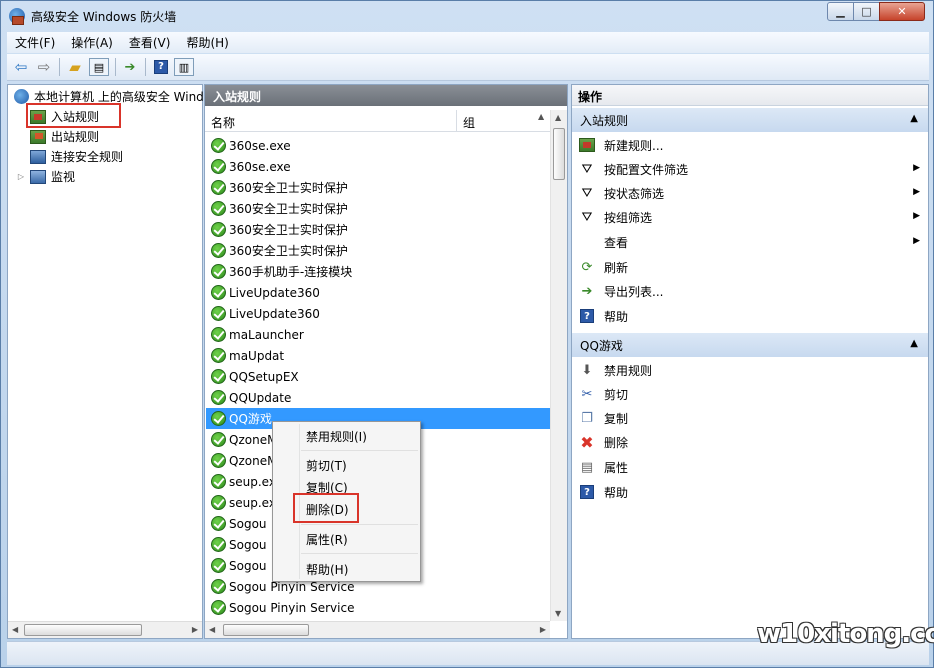  I want to click on menu-bar: 文件(F) 操作(A) 查看(V) 帮助(H), so click(468, 42).